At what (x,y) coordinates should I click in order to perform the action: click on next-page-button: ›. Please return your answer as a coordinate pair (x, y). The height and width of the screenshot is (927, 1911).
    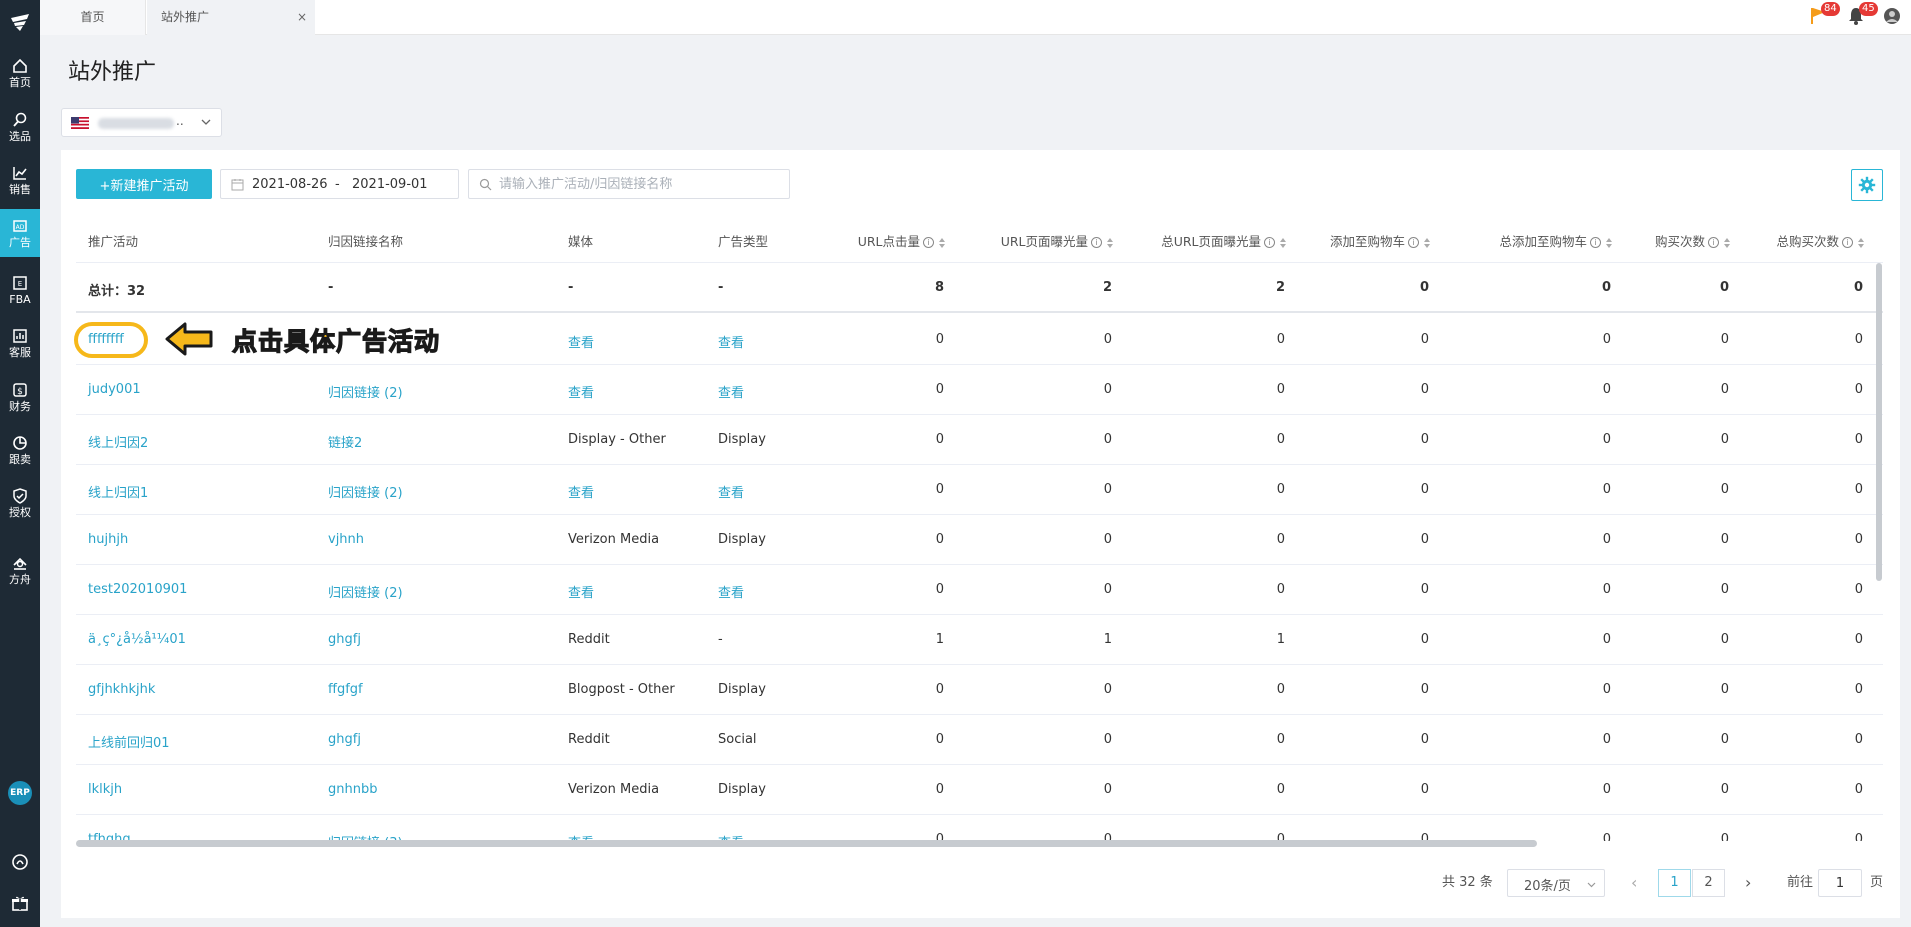
    Looking at the image, I should click on (1748, 883).